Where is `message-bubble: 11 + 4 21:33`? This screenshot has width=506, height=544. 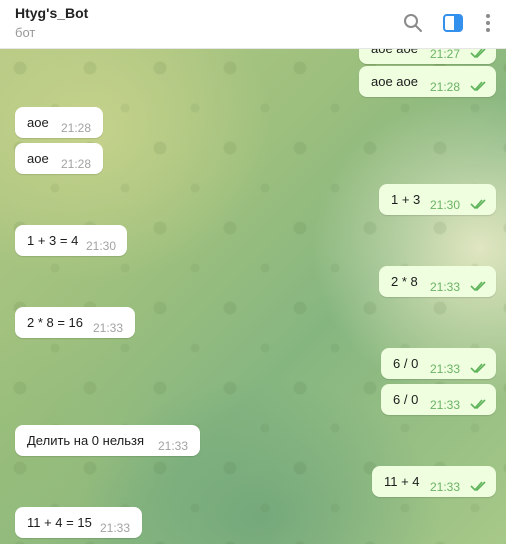 message-bubble: 11 + 4 21:33 is located at coordinates (434, 481).